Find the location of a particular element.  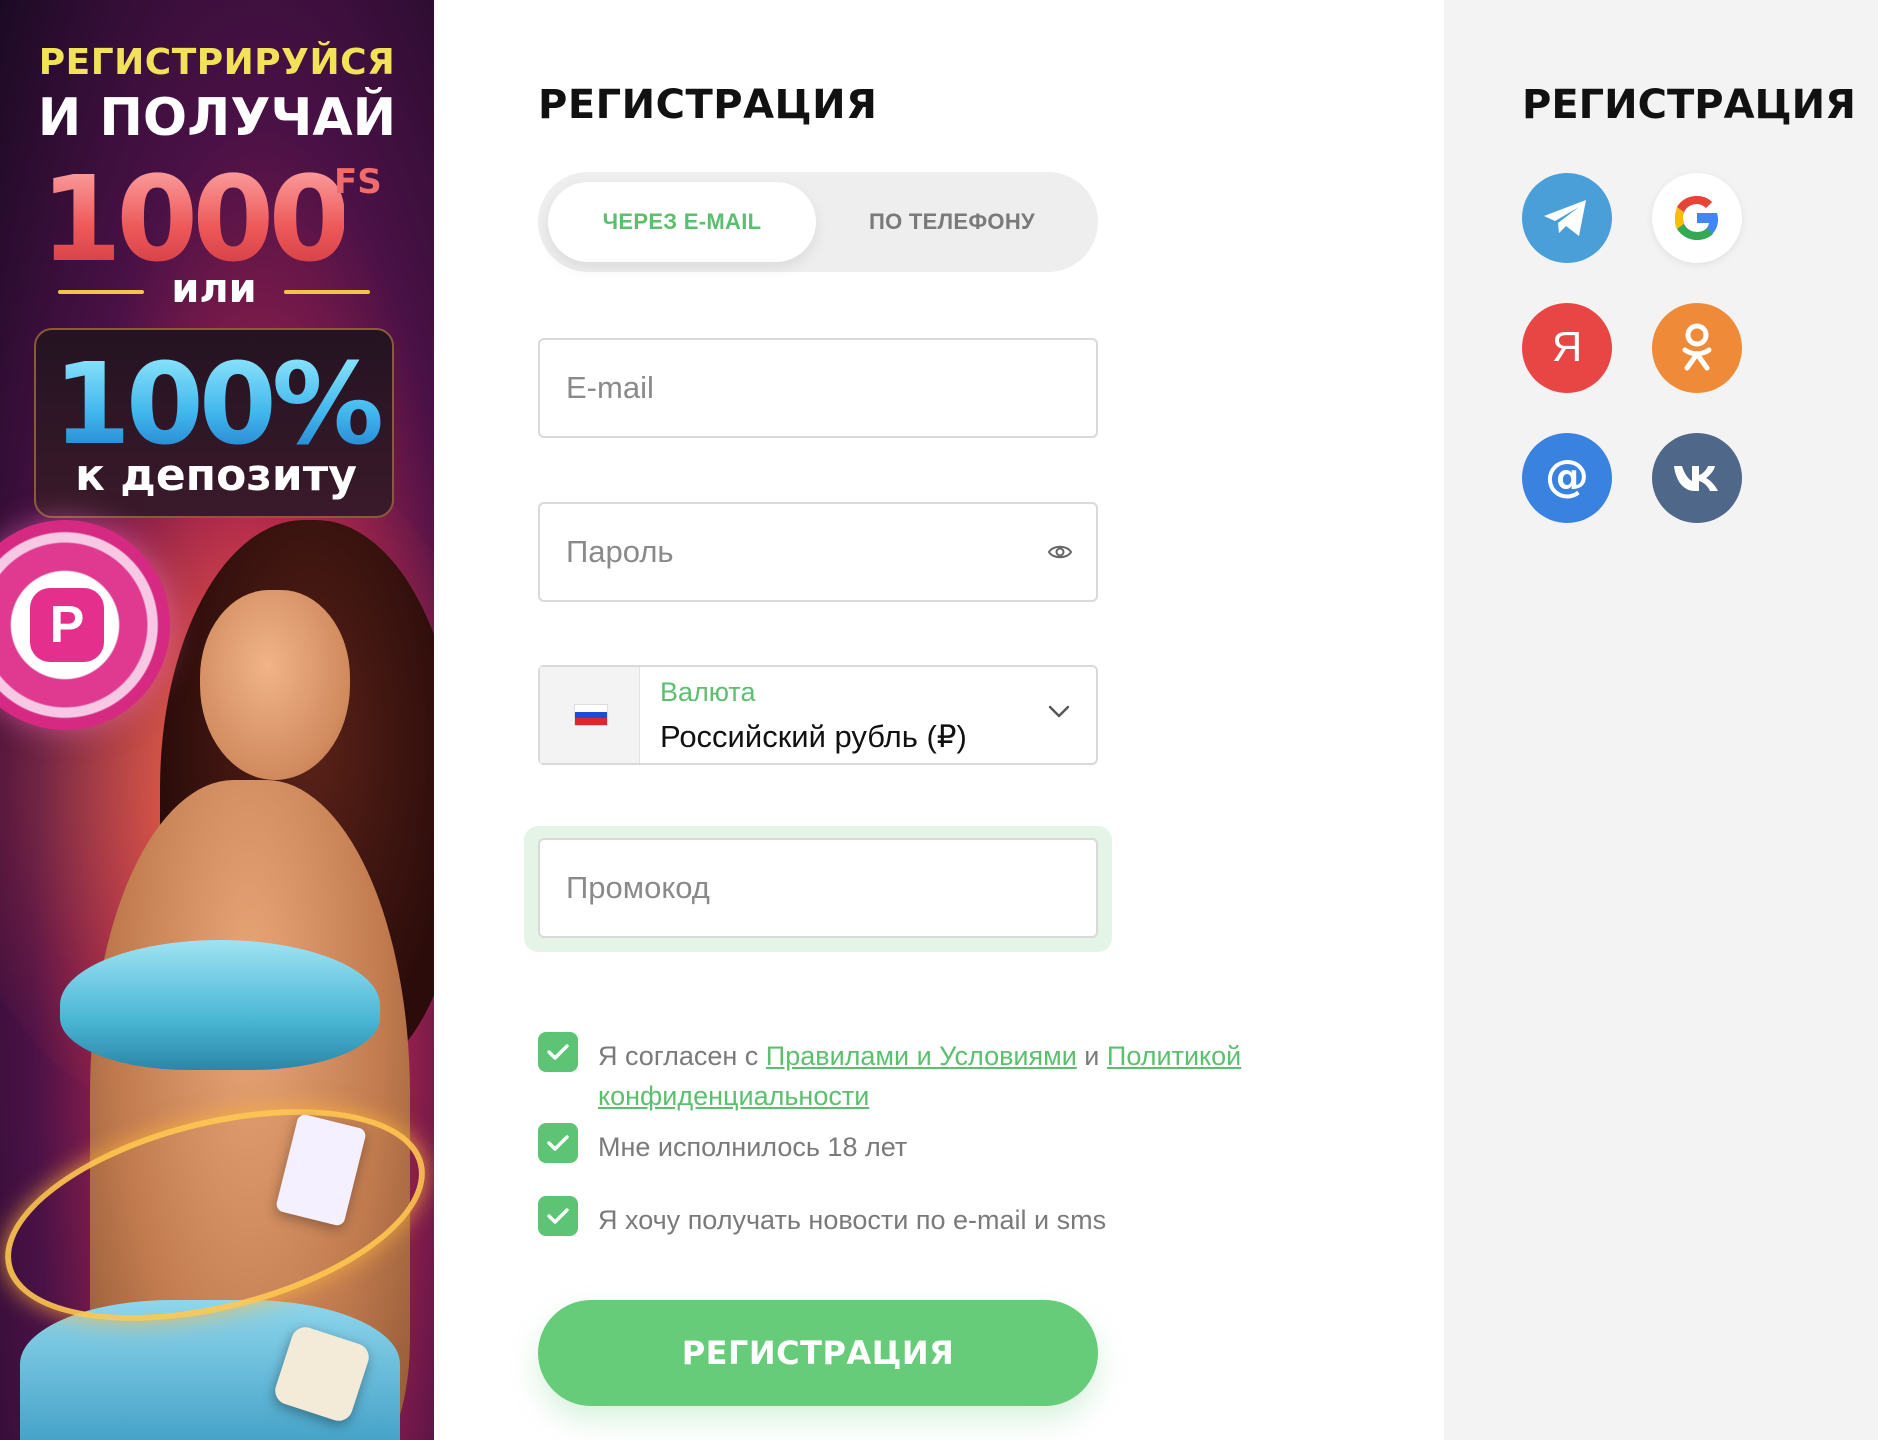

privacy-link: Политикой is located at coordinates (1174, 1056).